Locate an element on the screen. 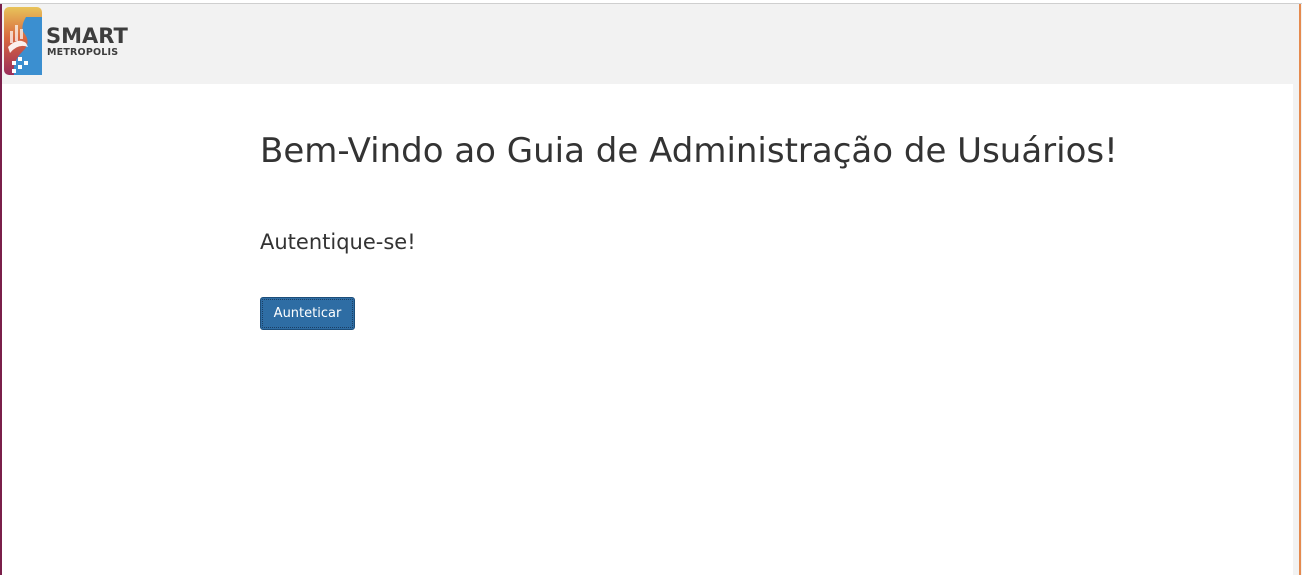 The width and height of the screenshot is (1302, 575). window-right-border is located at coordinates (1300, 289).